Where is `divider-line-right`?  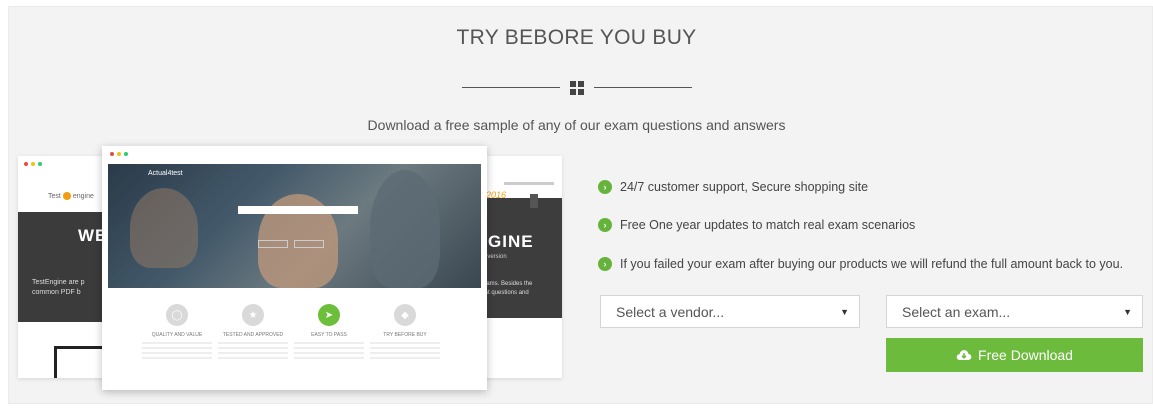 divider-line-right is located at coordinates (643, 87).